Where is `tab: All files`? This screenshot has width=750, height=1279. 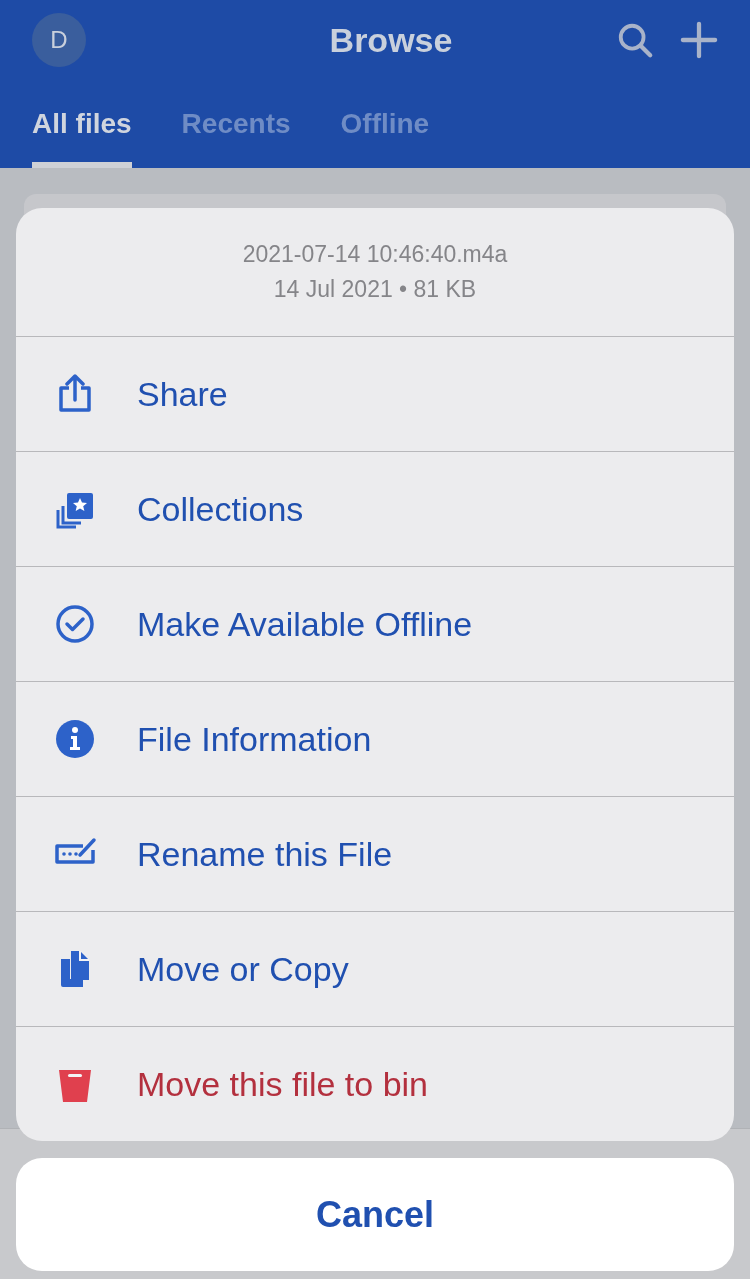
tab: All files is located at coordinates (82, 124).